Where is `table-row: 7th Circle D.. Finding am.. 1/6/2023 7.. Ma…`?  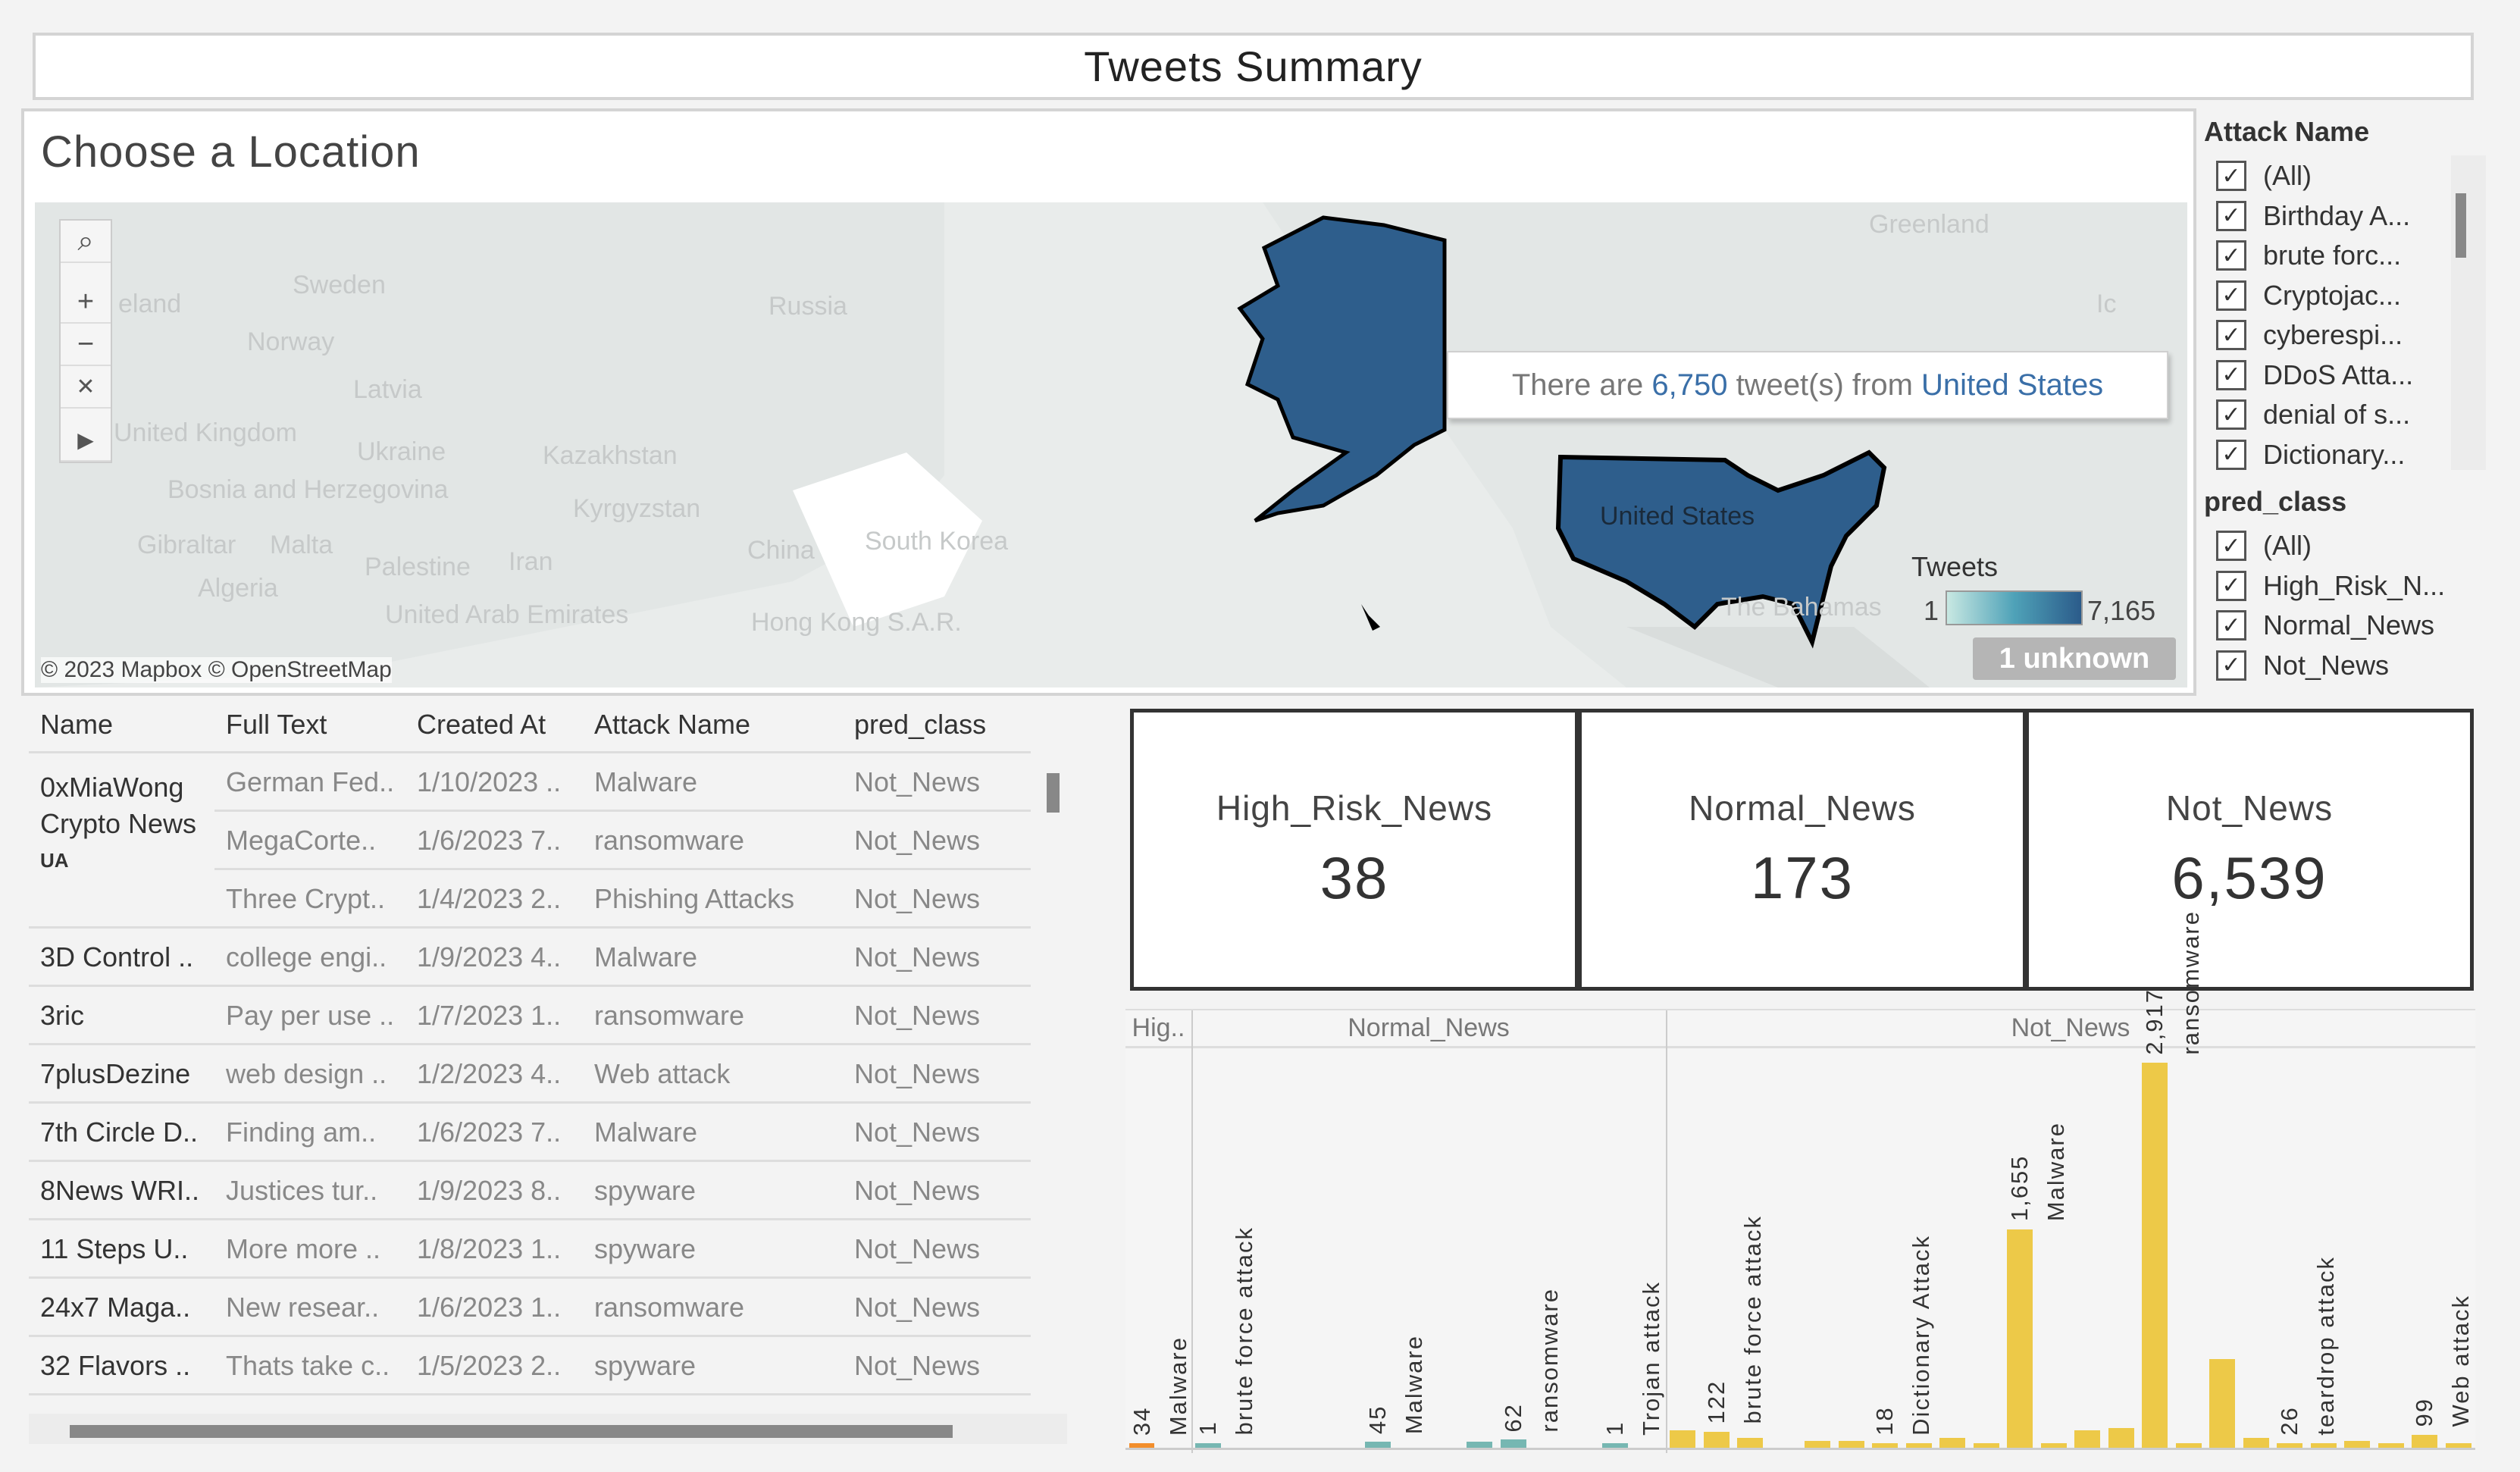 table-row: 7th Circle D.. Finding am.. 1/6/2023 7.. Ma… is located at coordinates (530, 1133).